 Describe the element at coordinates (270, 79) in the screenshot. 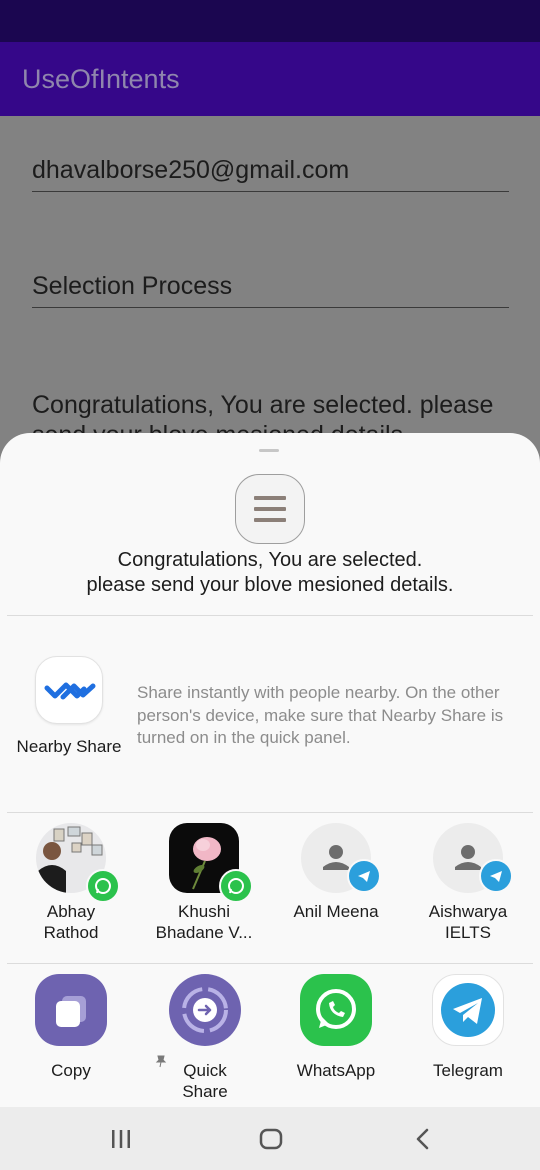

I see `app-bar: UseOfIntents` at that location.